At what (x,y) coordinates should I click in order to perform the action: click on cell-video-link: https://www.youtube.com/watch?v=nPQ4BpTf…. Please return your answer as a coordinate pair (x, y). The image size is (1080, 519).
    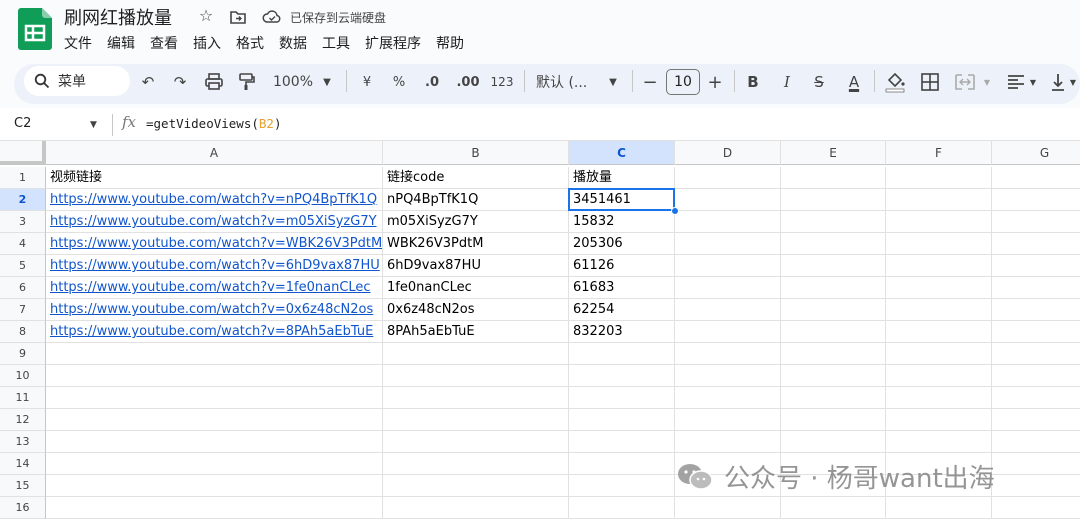
    Looking at the image, I should click on (214, 200).